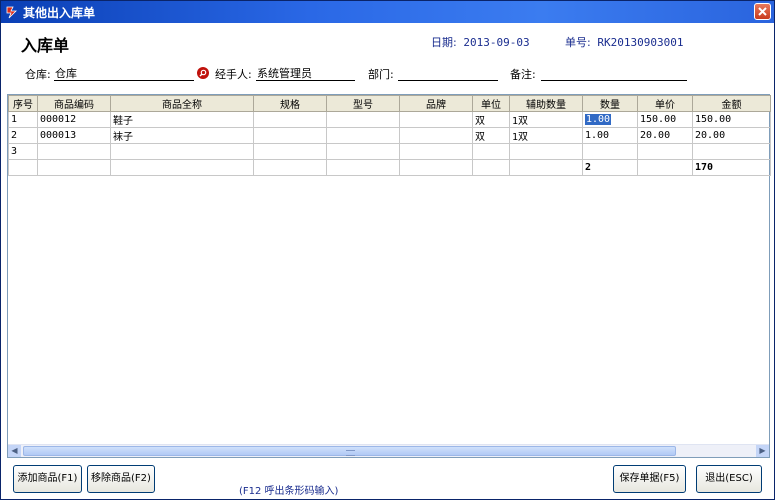 The height and width of the screenshot is (500, 775). What do you see at coordinates (363, 103) in the screenshot?
I see `col-header: 型号` at bounding box center [363, 103].